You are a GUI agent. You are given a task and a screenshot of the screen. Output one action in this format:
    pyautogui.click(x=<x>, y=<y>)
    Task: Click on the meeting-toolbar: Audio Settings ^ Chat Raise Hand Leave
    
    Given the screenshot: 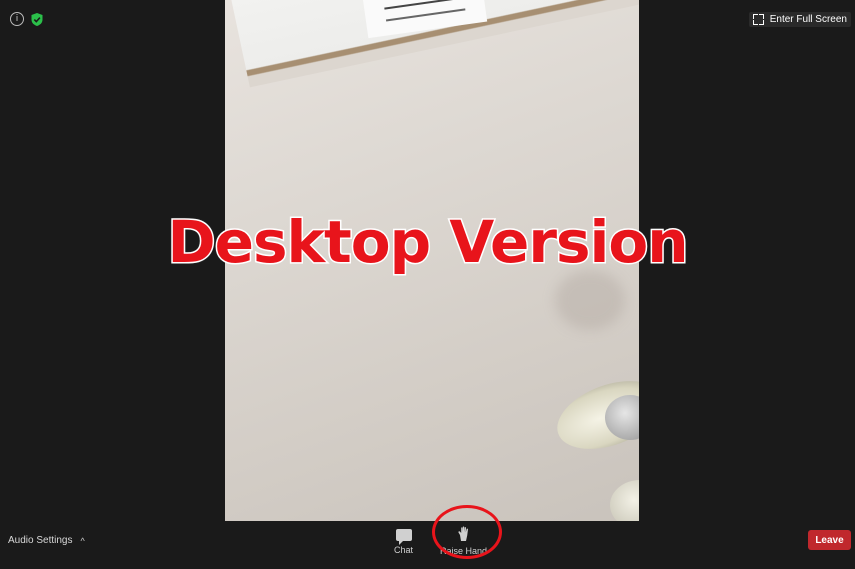 What is the action you would take?
    pyautogui.click(x=427, y=545)
    